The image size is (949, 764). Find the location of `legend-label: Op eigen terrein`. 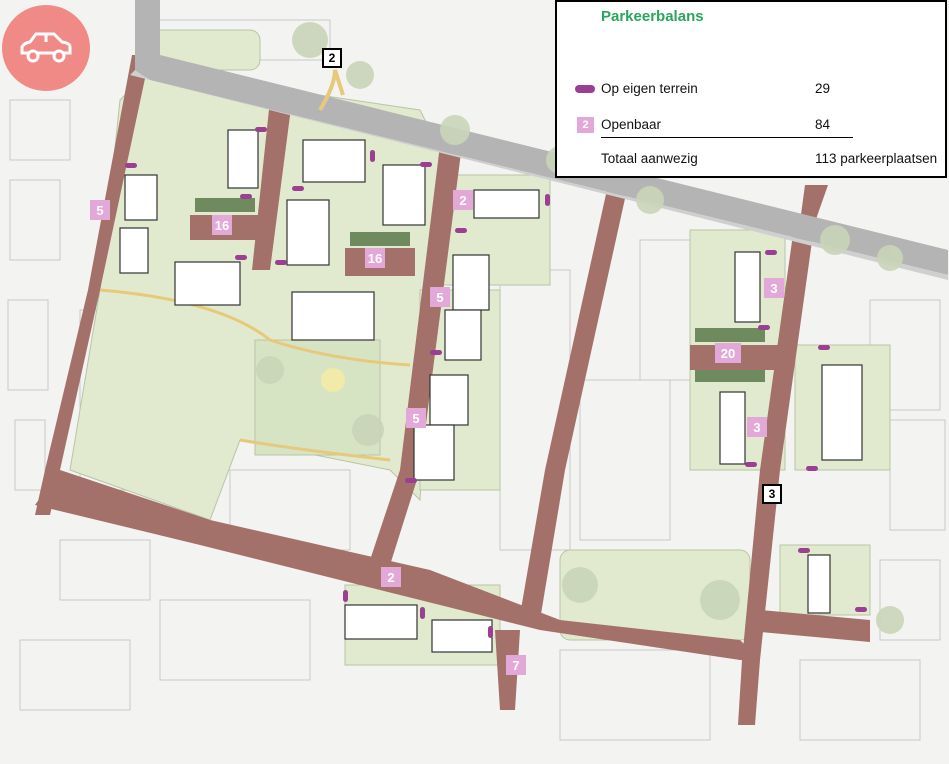

legend-label: Op eigen terrein is located at coordinates (649, 88).